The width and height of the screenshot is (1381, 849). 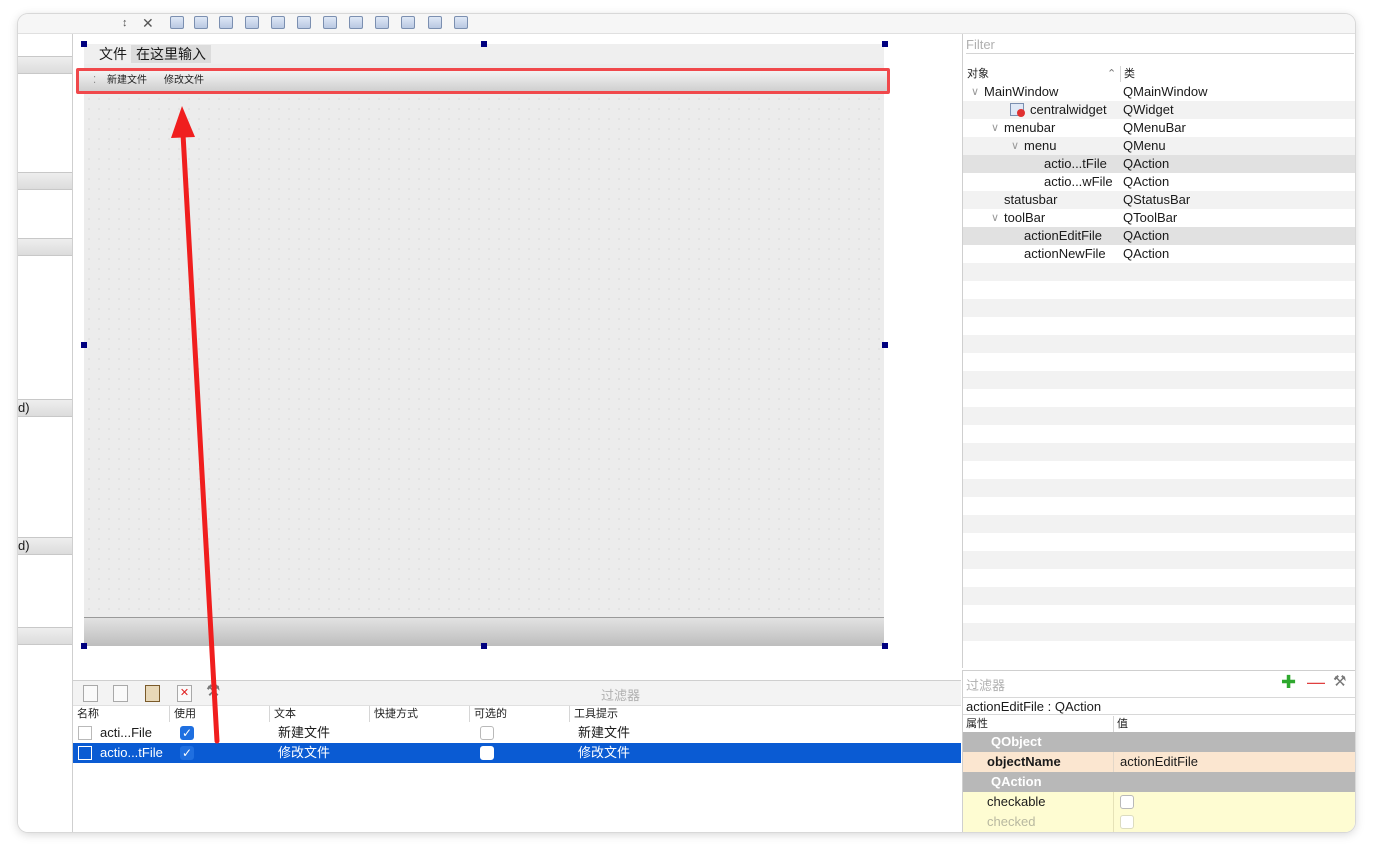 What do you see at coordinates (278, 22) in the screenshot?
I see `layout-horizontal-icon` at bounding box center [278, 22].